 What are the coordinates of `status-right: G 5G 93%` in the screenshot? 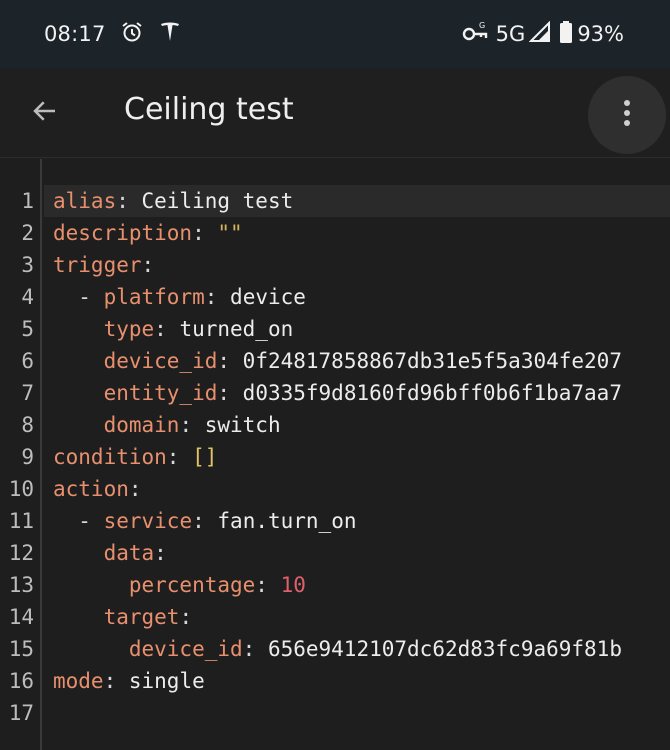 It's located at (543, 34).